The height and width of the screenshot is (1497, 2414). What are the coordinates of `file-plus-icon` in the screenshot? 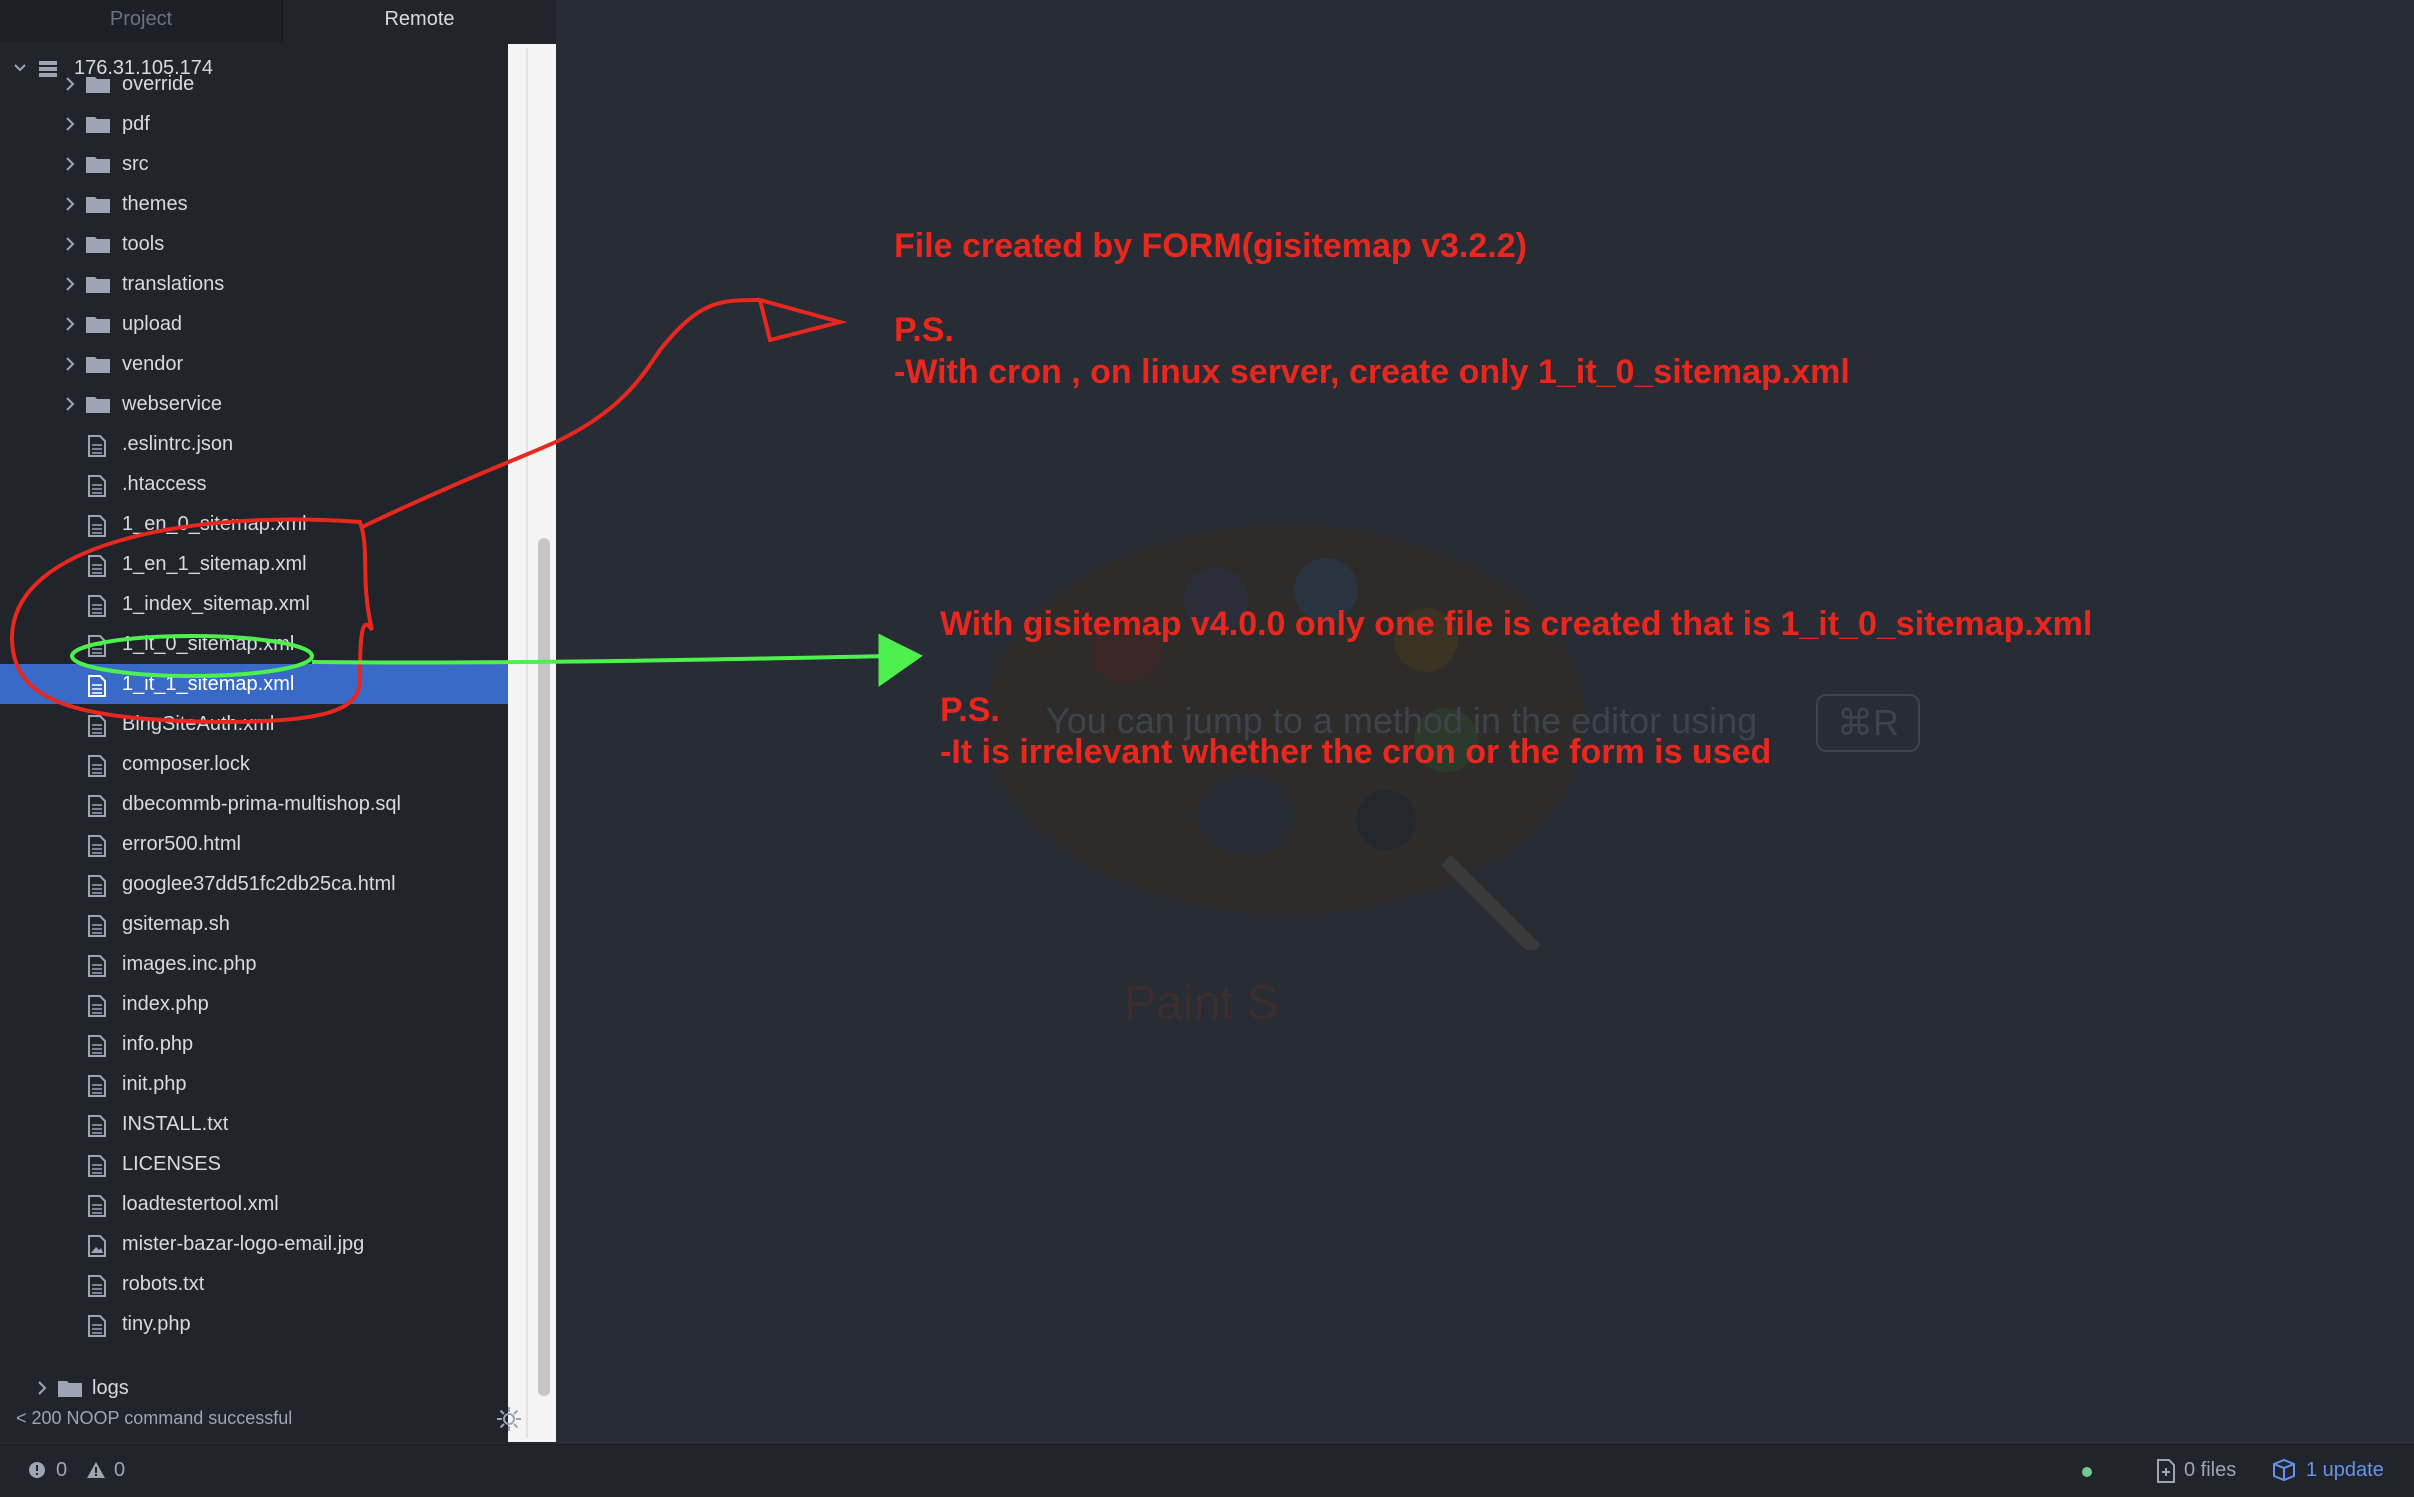 It's located at (2166, 1471).